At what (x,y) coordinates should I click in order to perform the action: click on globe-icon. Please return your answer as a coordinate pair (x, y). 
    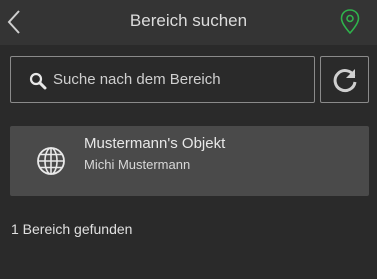
    Looking at the image, I should click on (51, 161).